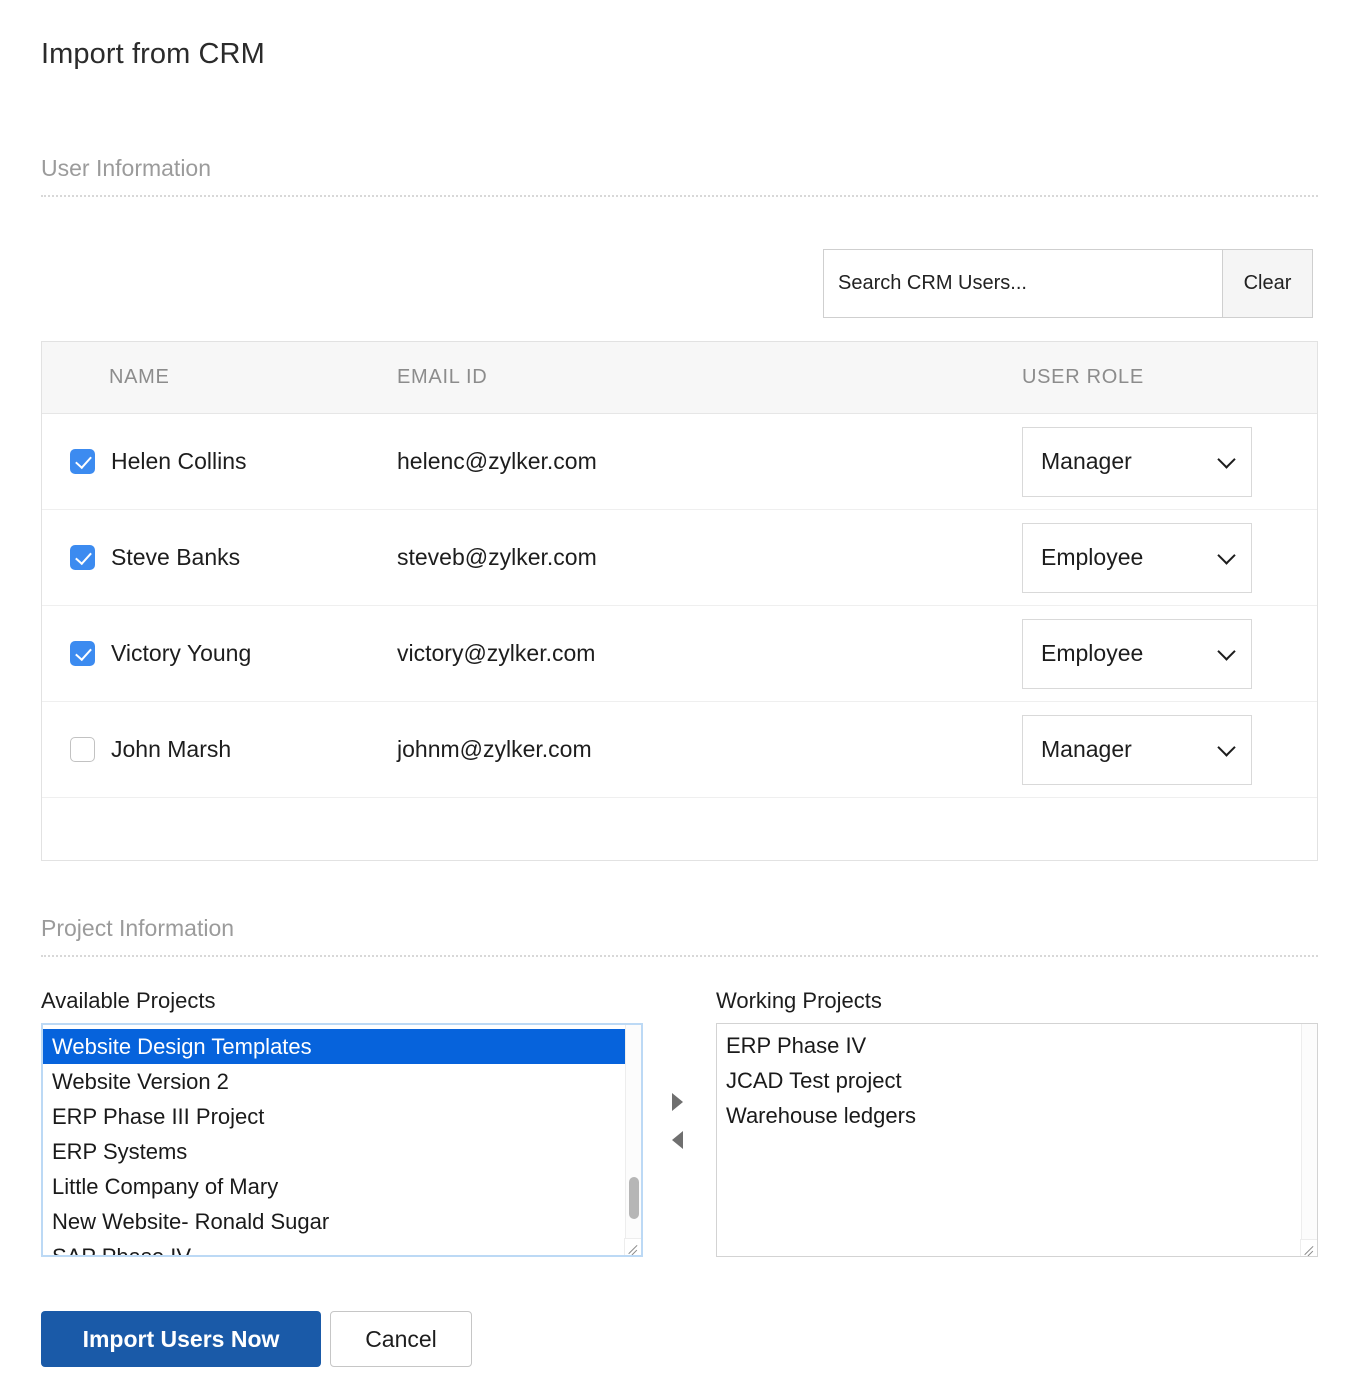 The image size is (1360, 1397). I want to click on clear-button: Clear, so click(1268, 283).